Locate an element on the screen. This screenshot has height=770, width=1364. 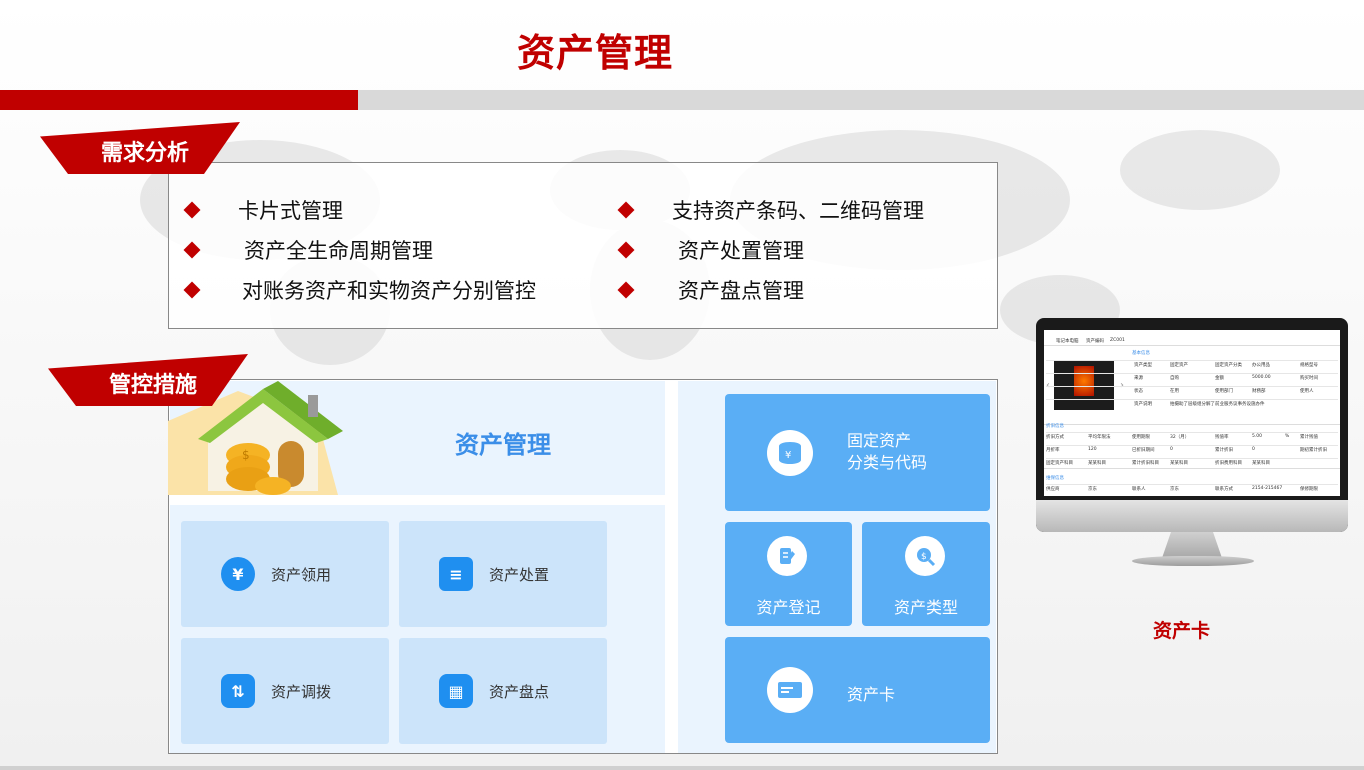
screen-cell: 金额 is located at coordinates (1219, 378).